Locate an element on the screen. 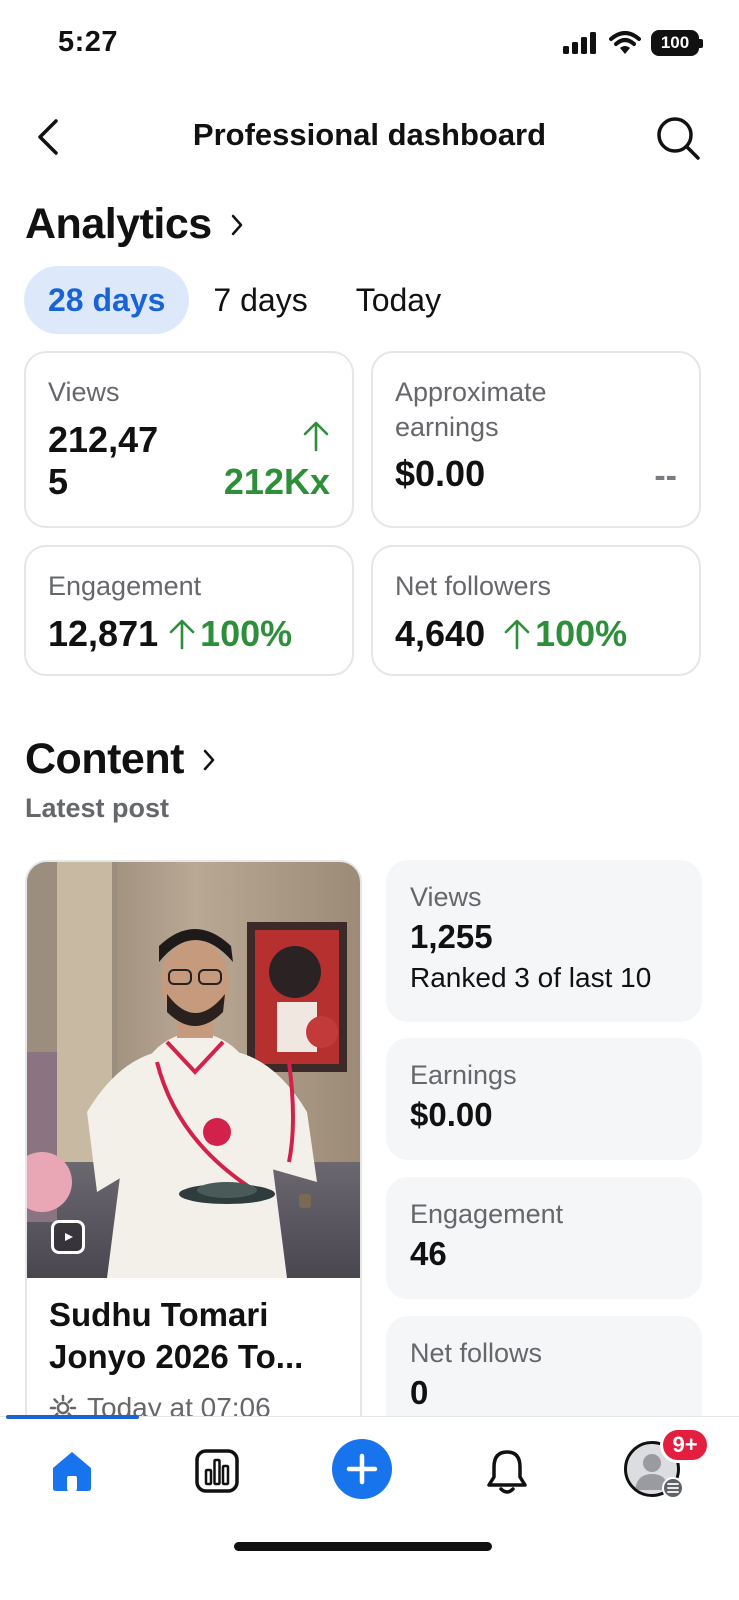 The width and height of the screenshot is (739, 1600). active-tab-indicator is located at coordinates (72, 1417).